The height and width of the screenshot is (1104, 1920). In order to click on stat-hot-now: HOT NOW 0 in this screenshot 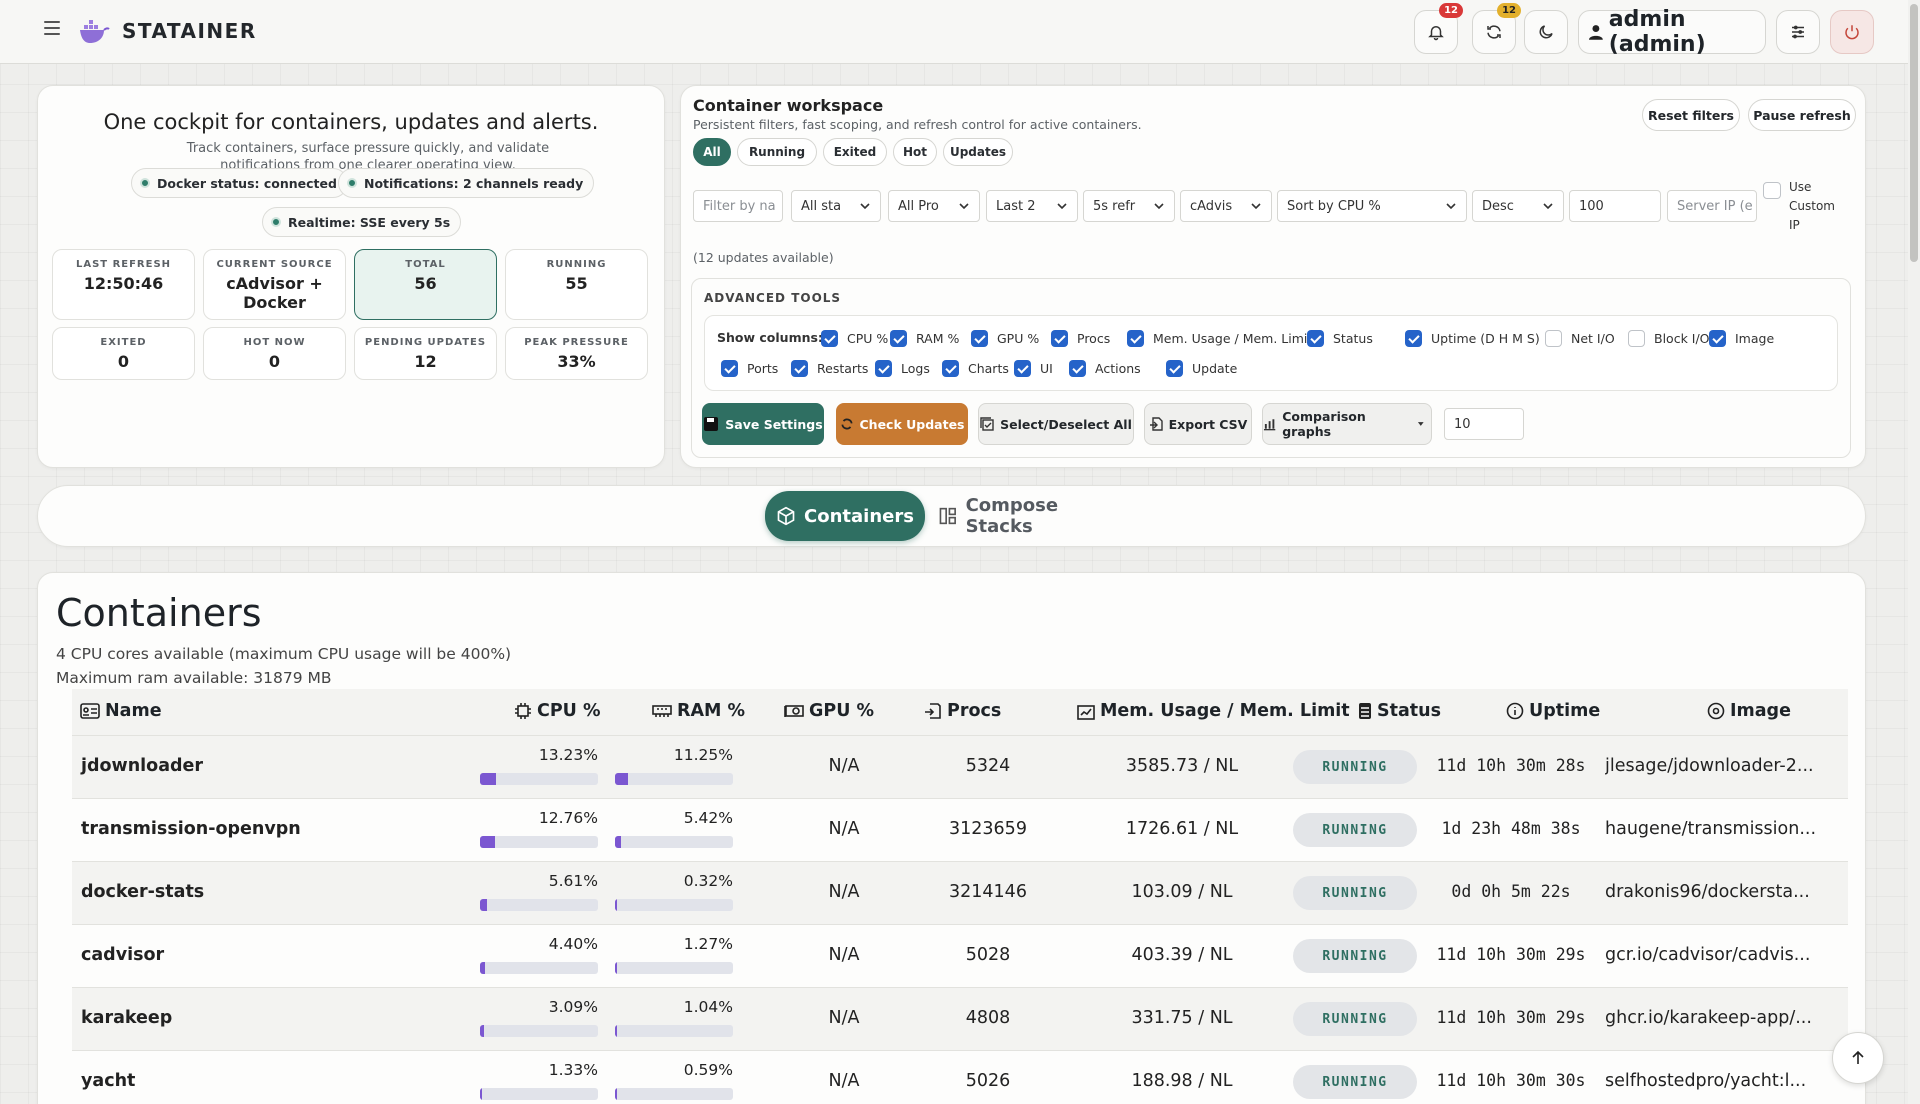, I will do `click(274, 353)`.